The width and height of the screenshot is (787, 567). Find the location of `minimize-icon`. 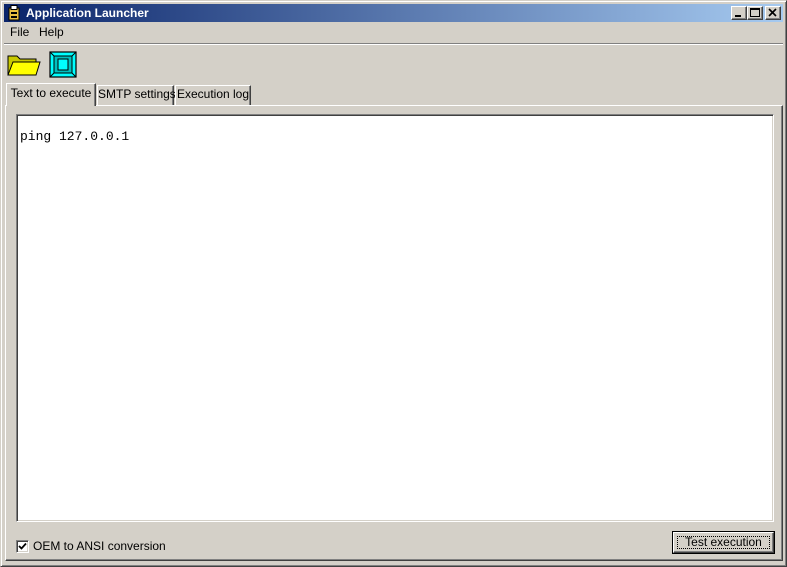

minimize-icon is located at coordinates (738, 16).